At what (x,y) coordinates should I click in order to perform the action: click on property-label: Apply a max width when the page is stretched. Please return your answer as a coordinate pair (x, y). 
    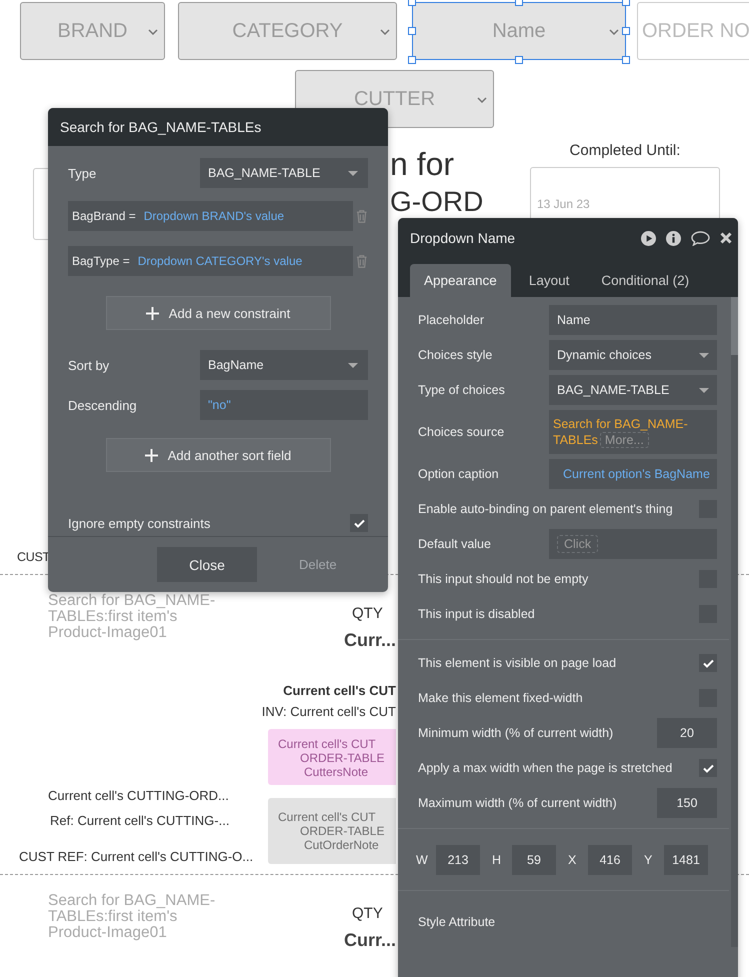
    Looking at the image, I should click on (545, 768).